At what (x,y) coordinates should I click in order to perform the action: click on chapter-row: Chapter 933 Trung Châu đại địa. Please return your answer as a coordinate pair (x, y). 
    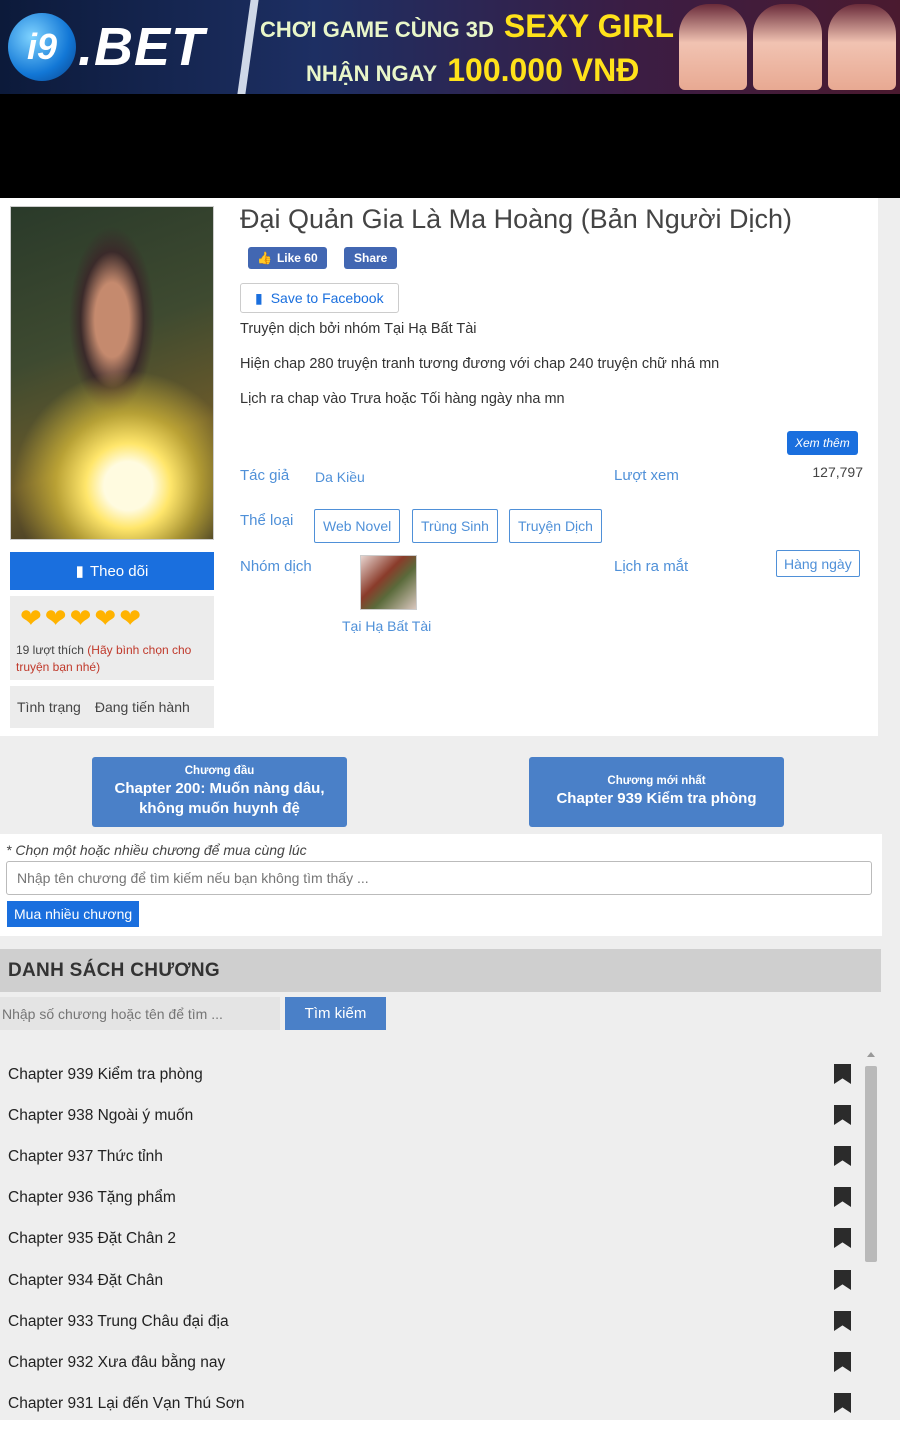
    Looking at the image, I should click on (430, 1319).